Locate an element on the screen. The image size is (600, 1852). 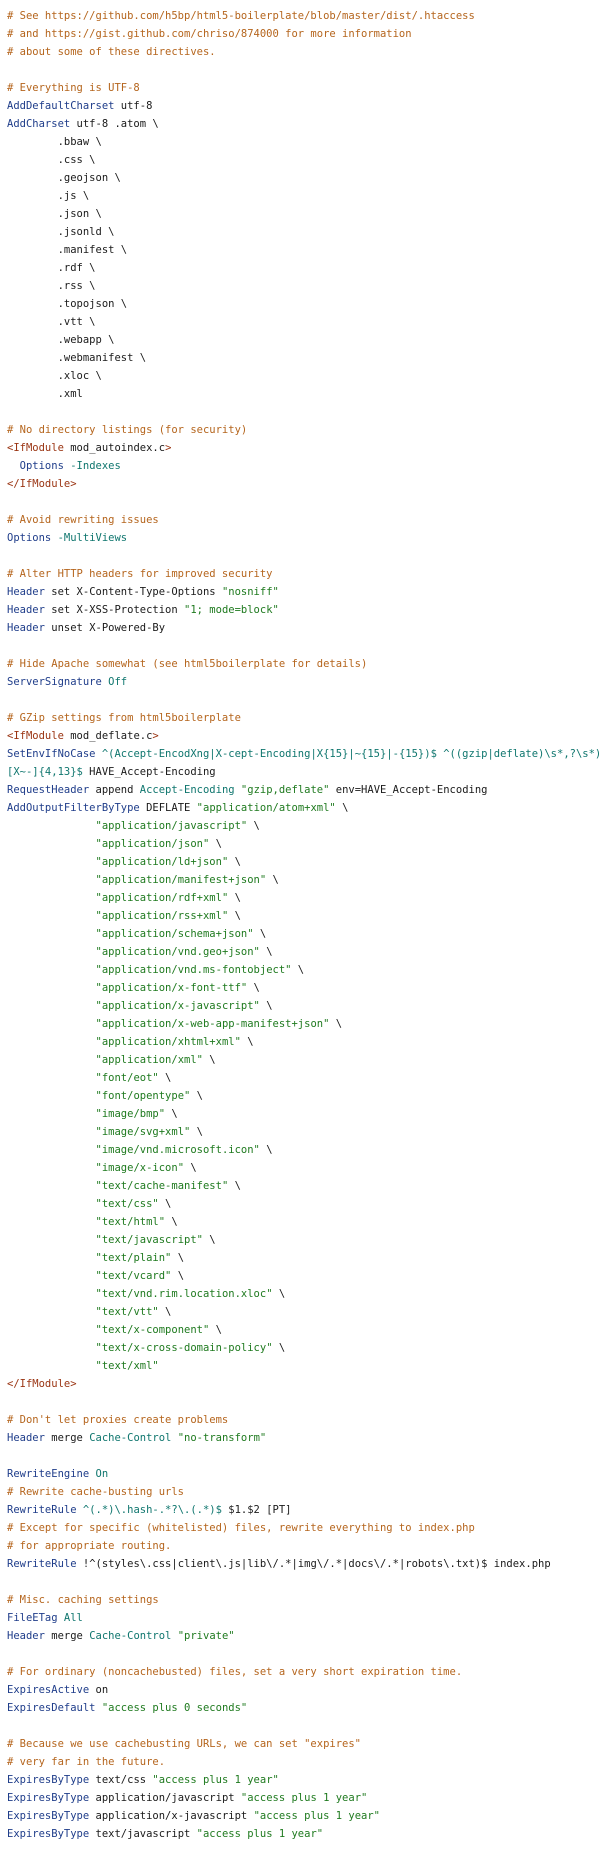
text-token: text/javascript is located at coordinates (143, 1834).